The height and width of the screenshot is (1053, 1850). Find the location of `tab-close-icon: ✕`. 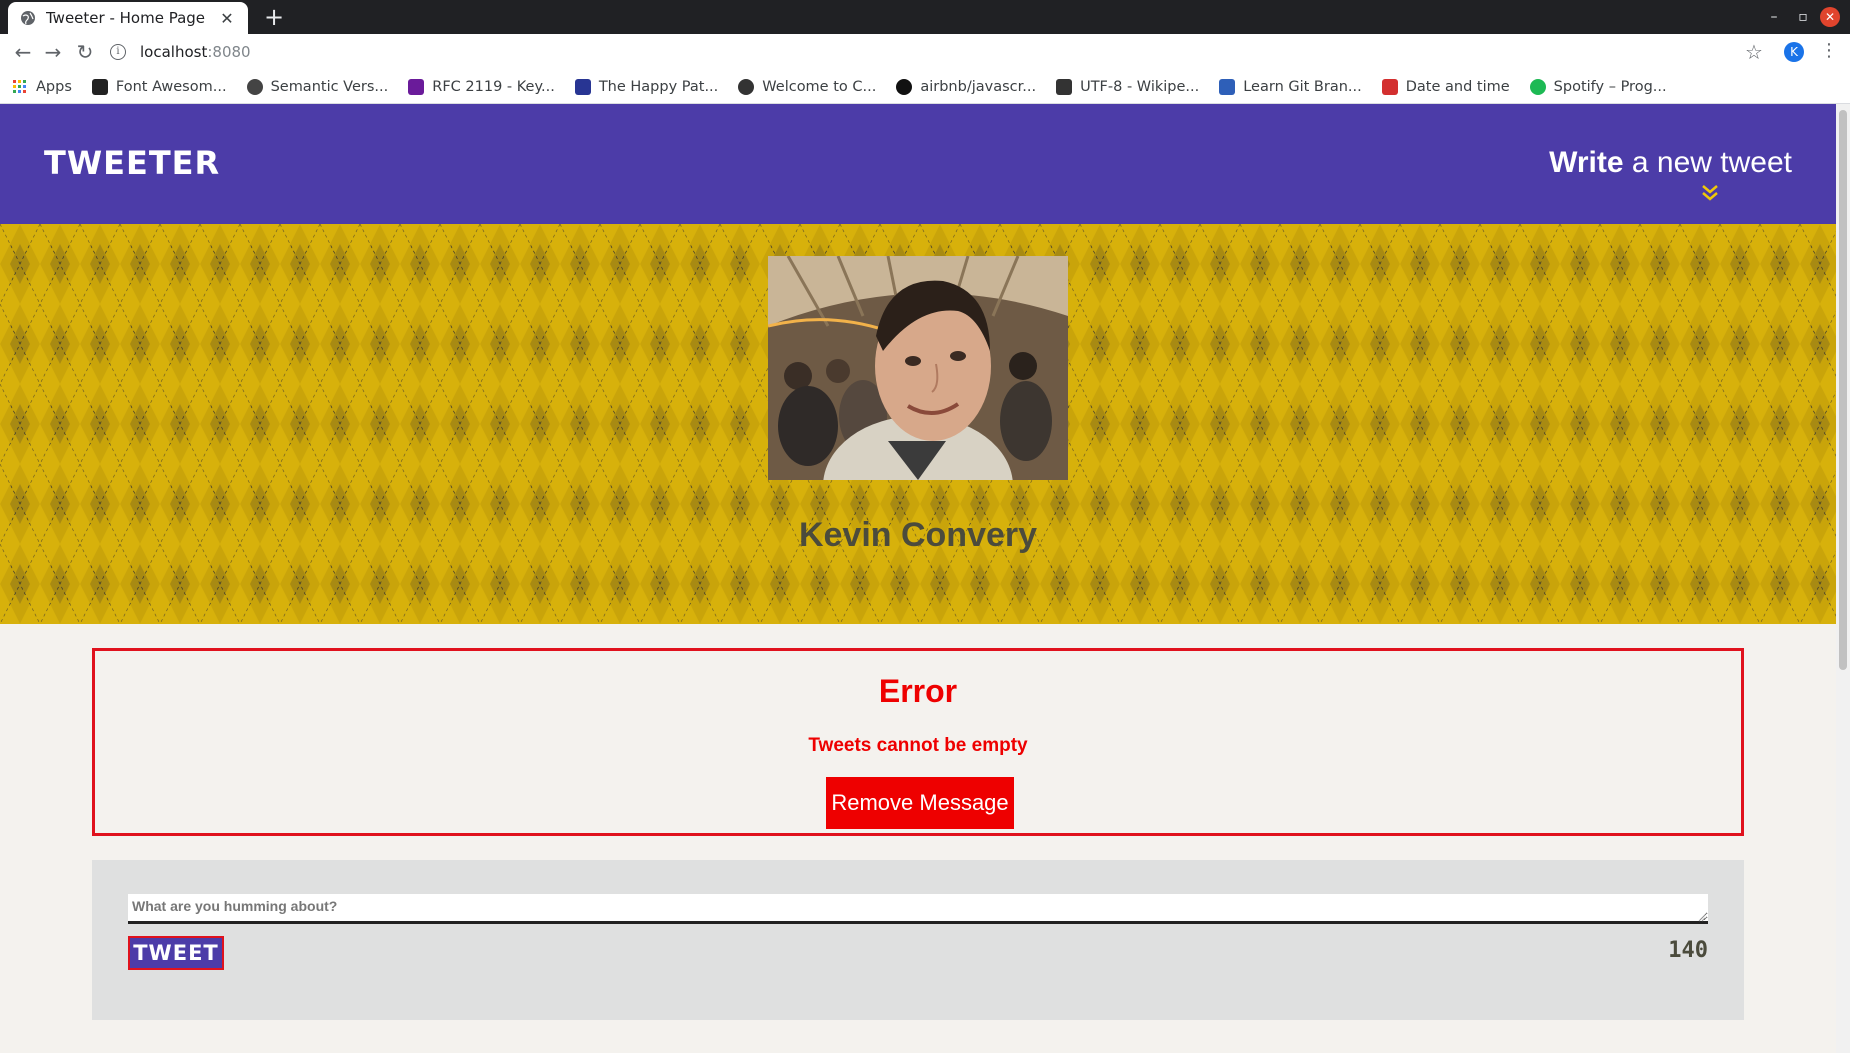

tab-close-icon: ✕ is located at coordinates (227, 18).